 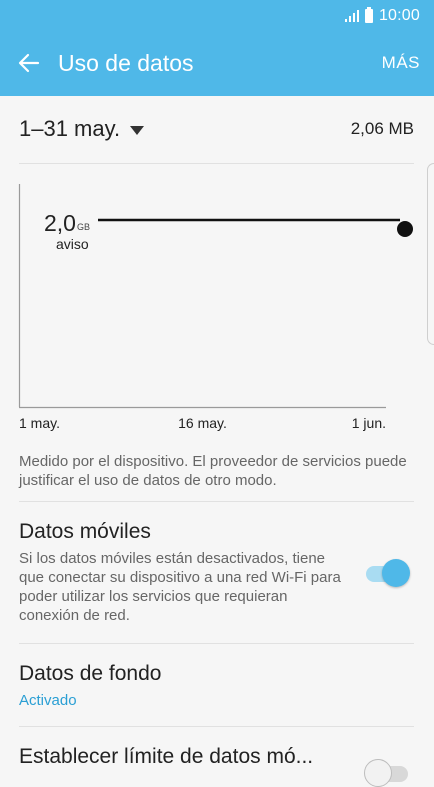 I want to click on data-usage-total: 2,06 MB, so click(x=382, y=128).